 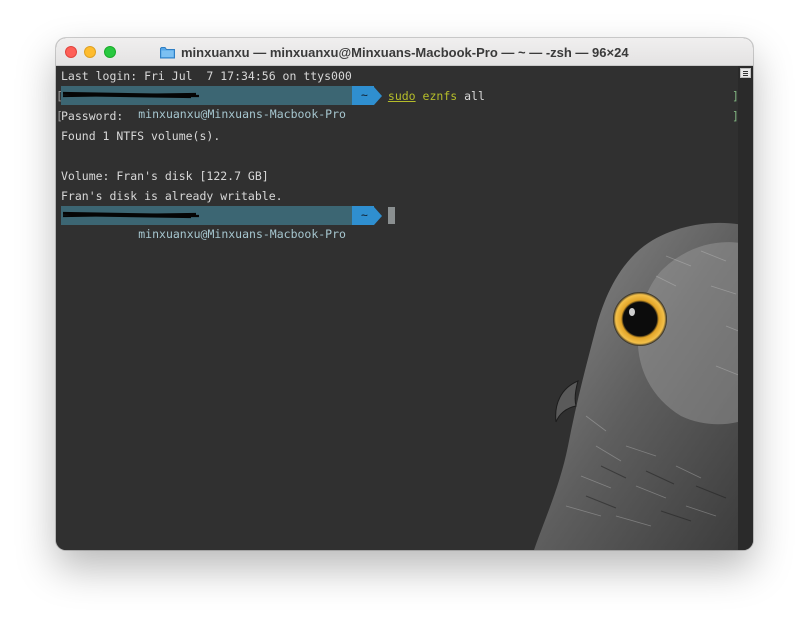 What do you see at coordinates (141, 136) in the screenshot?
I see `found-volumes-line: Found 1 NTFS volume(s).` at bounding box center [141, 136].